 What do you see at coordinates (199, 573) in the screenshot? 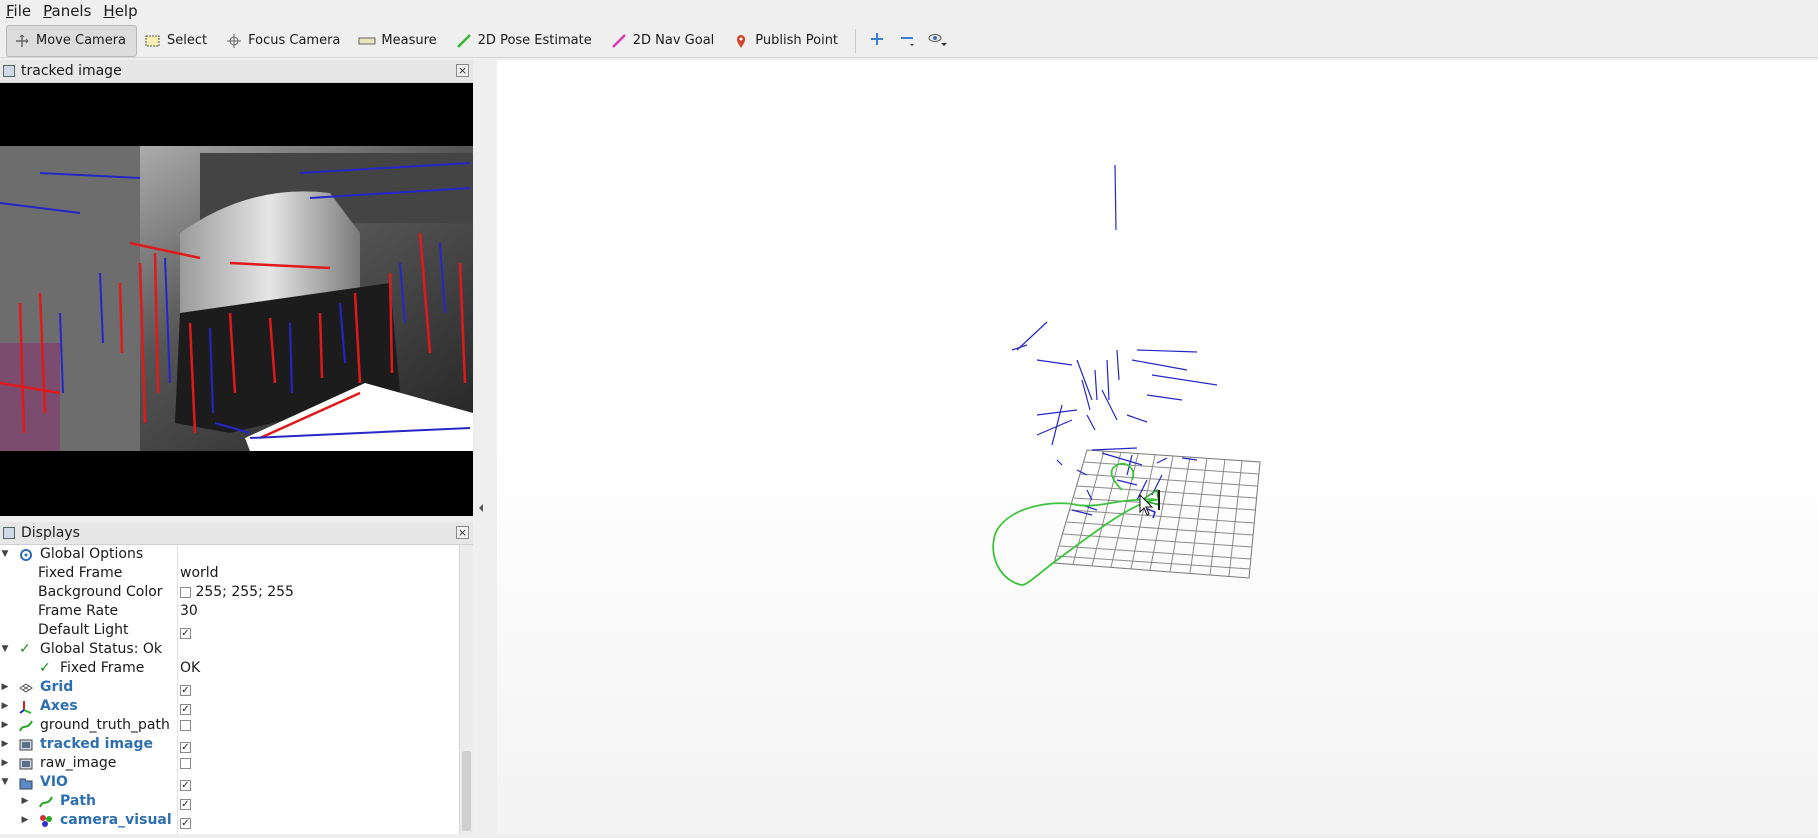
I see `fixed-frame-value: world` at bounding box center [199, 573].